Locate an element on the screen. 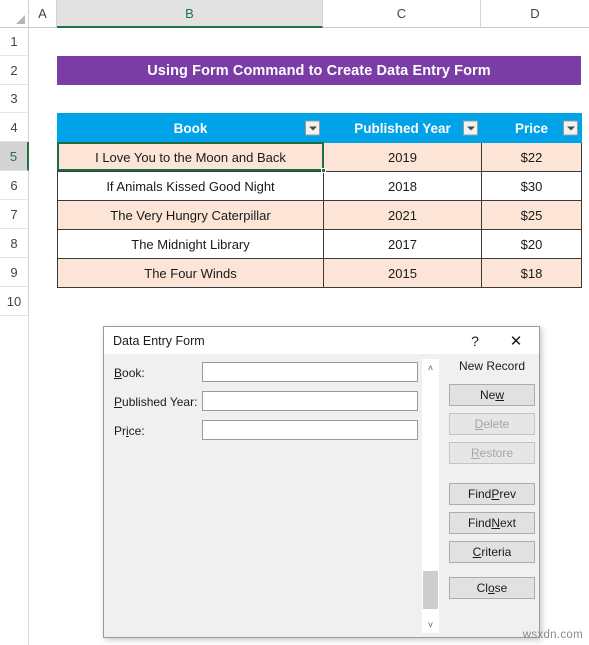 This screenshot has width=589, height=645. cell-book-4-text: The Midnight Library is located at coordinates (190, 244).